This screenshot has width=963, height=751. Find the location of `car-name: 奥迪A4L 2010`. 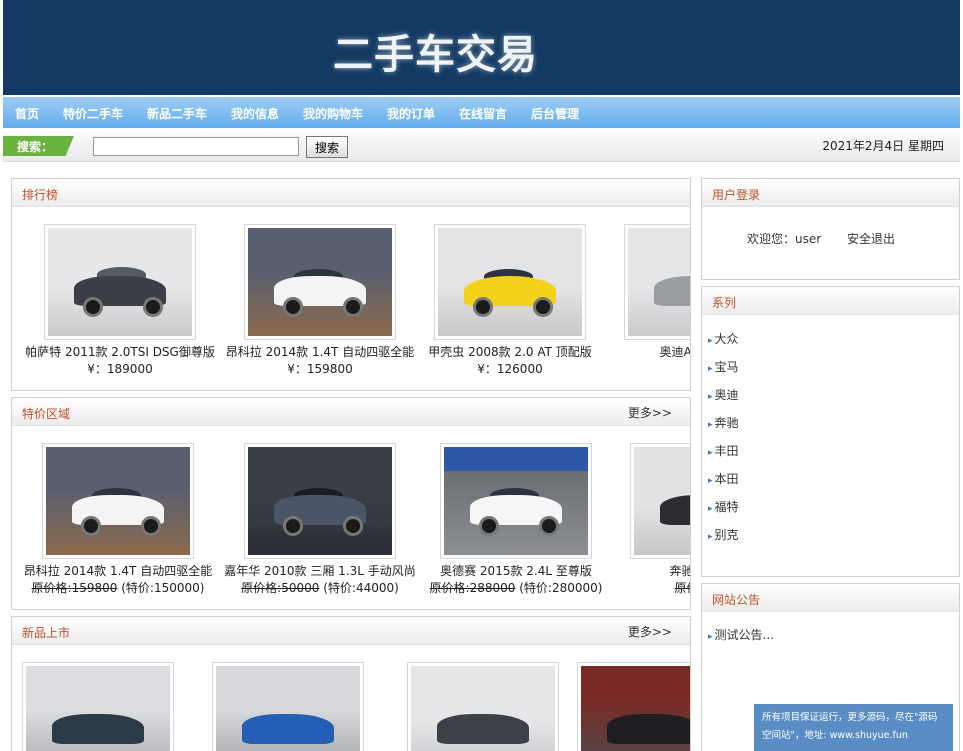

car-name: 奥迪A4L 2010 is located at coordinates (640, 351).